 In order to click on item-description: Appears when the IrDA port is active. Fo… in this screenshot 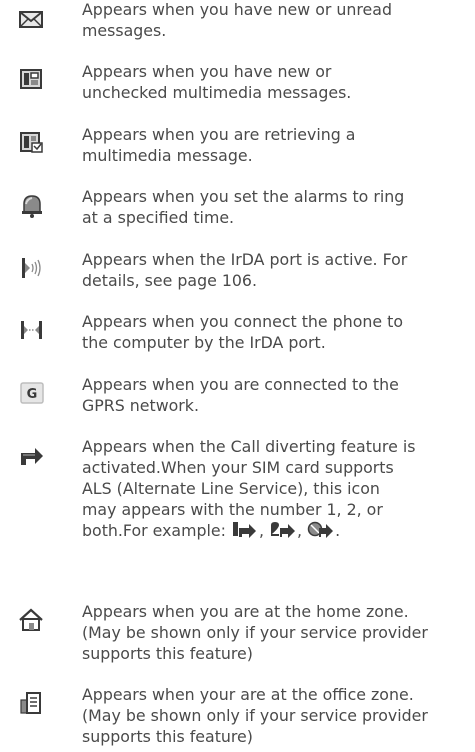, I will do `click(245, 270)`.